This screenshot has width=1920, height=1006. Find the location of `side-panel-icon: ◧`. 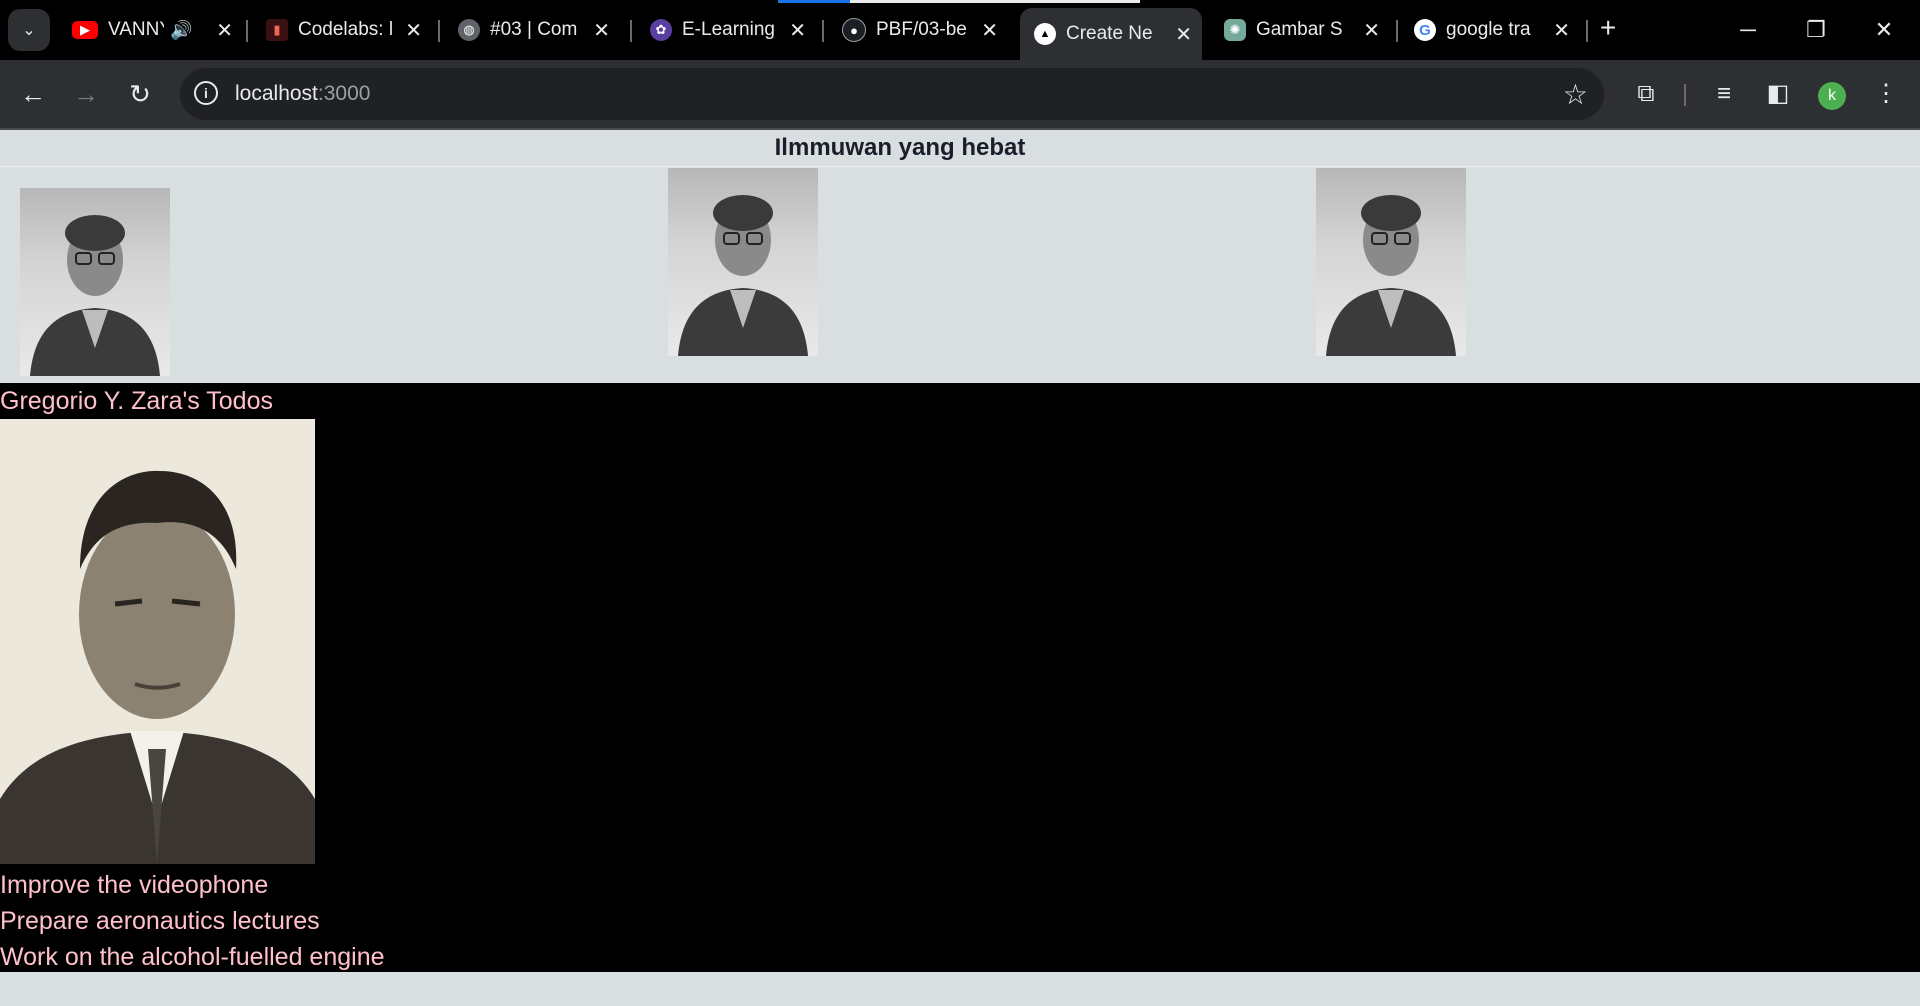

side-panel-icon: ◧ is located at coordinates (1778, 94).